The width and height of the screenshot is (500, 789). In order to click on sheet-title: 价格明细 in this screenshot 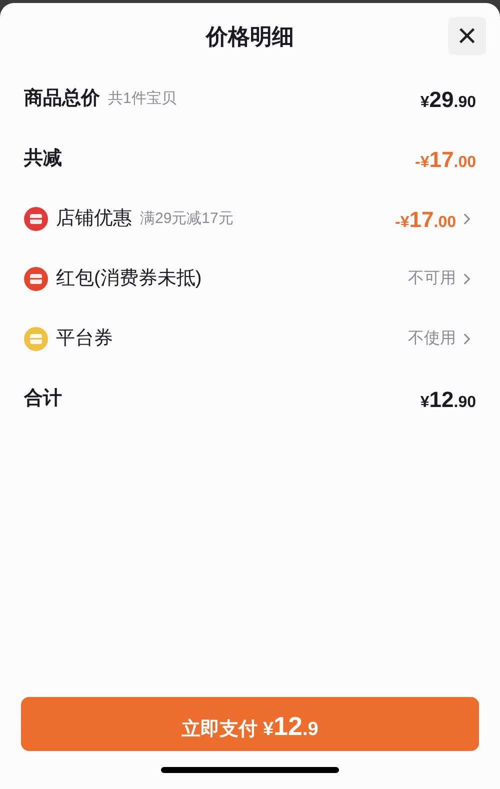, I will do `click(250, 36)`.